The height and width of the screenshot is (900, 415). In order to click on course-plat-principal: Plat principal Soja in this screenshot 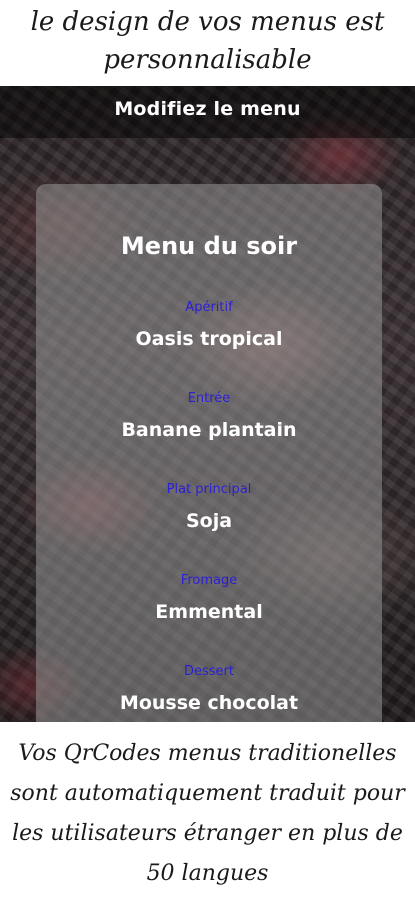, I will do `click(209, 507)`.